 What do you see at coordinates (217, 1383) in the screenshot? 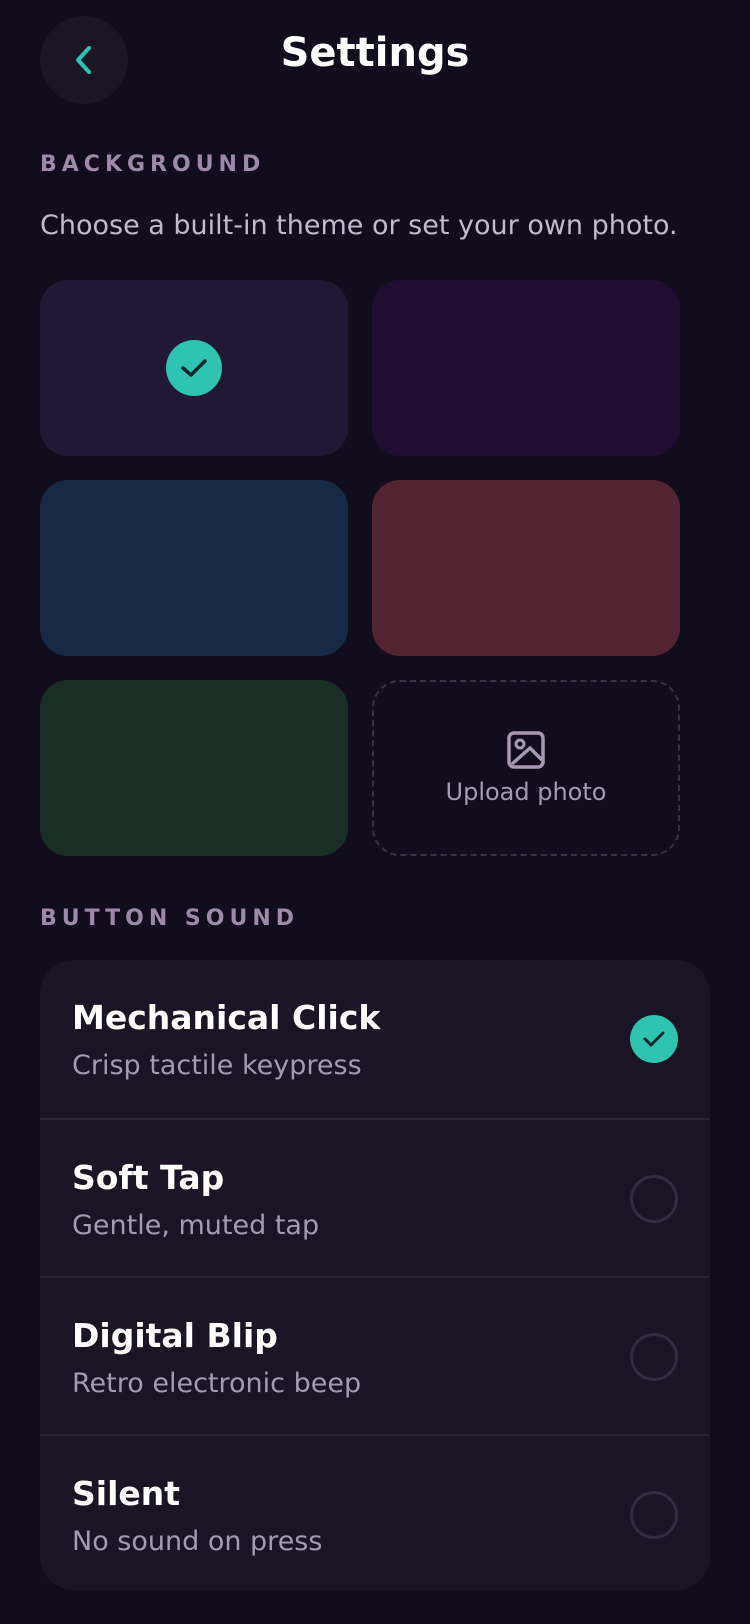
I see `sound-option-description: Retro electronic beep` at bounding box center [217, 1383].